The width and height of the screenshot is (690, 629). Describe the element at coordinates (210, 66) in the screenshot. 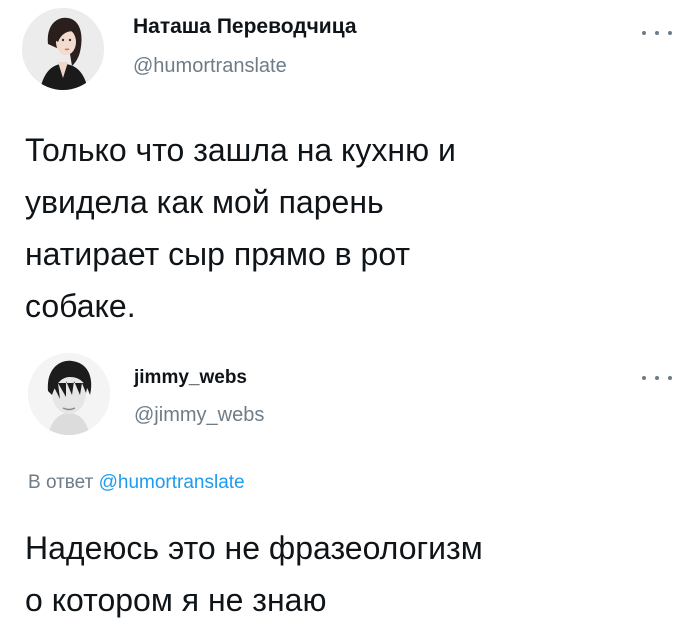

I see `user-handle: @humortranslate` at that location.